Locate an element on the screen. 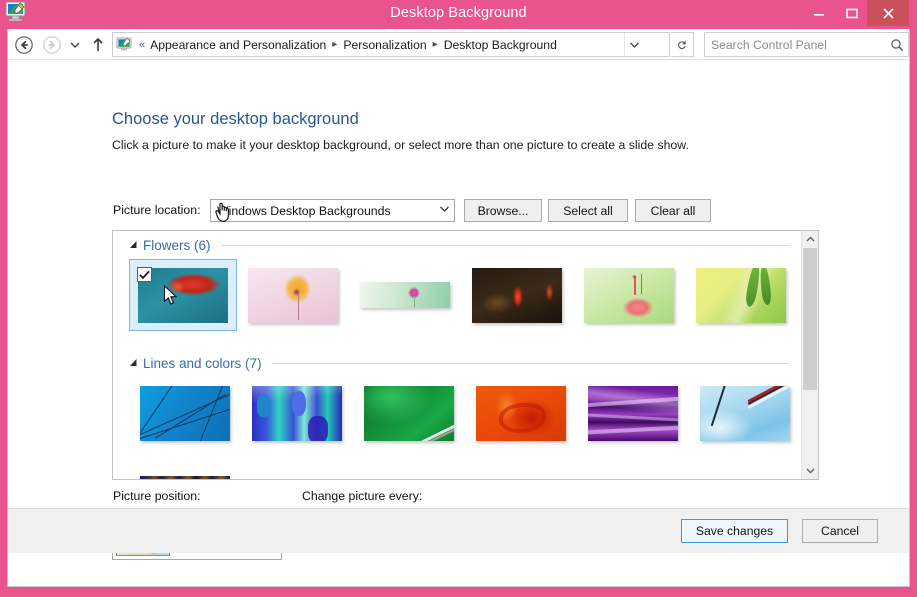 The image size is (917, 597). up-arrow-icon is located at coordinates (98, 44).